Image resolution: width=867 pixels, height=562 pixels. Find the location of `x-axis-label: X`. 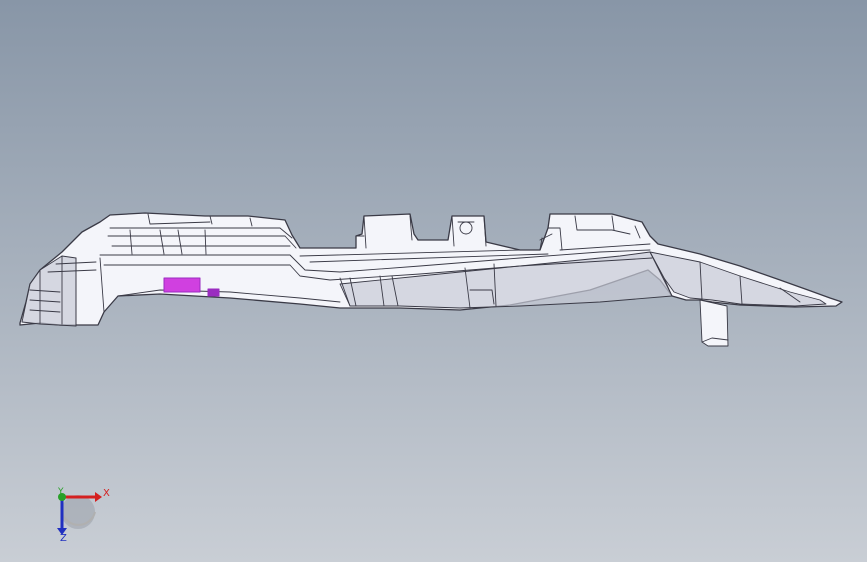

x-axis-label: X is located at coordinates (106, 493).